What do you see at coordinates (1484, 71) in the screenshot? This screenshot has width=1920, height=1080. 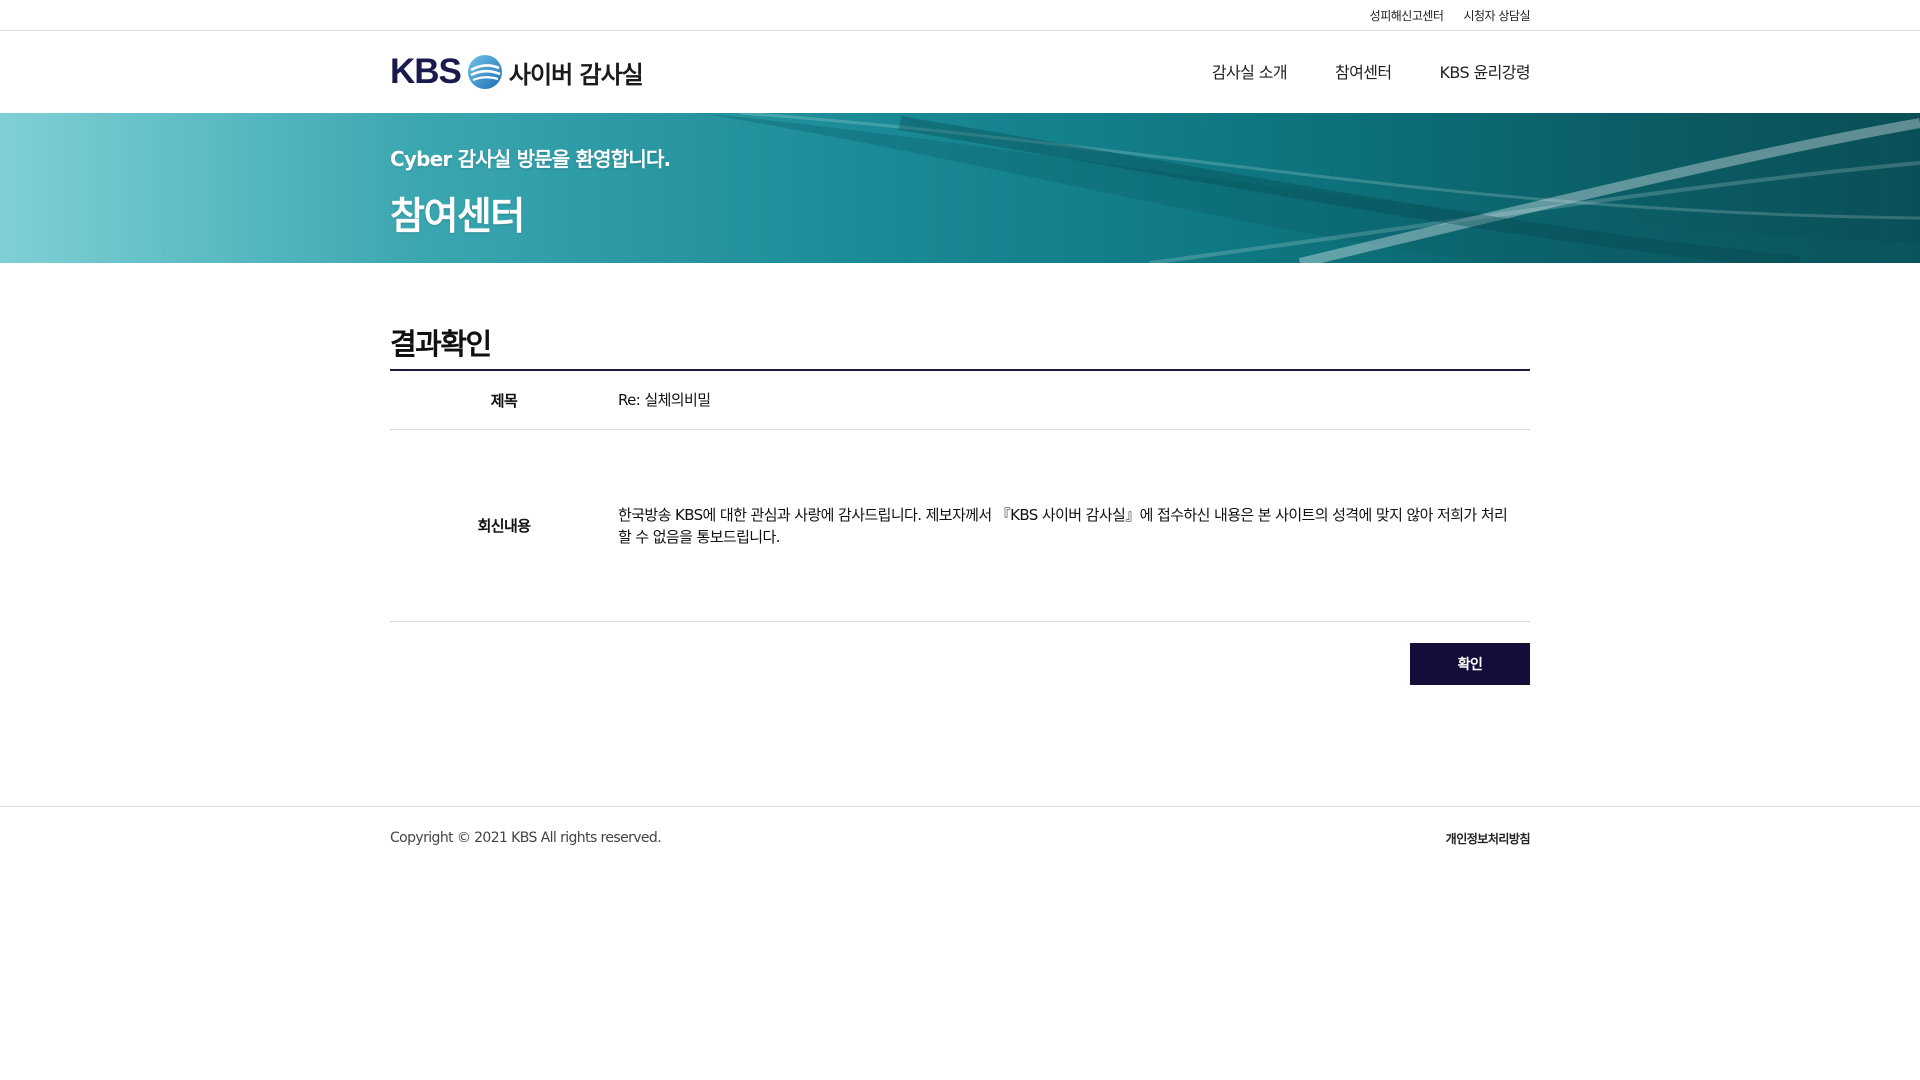 I see `nav-item-ethics-code: KBS 윤리강령` at bounding box center [1484, 71].